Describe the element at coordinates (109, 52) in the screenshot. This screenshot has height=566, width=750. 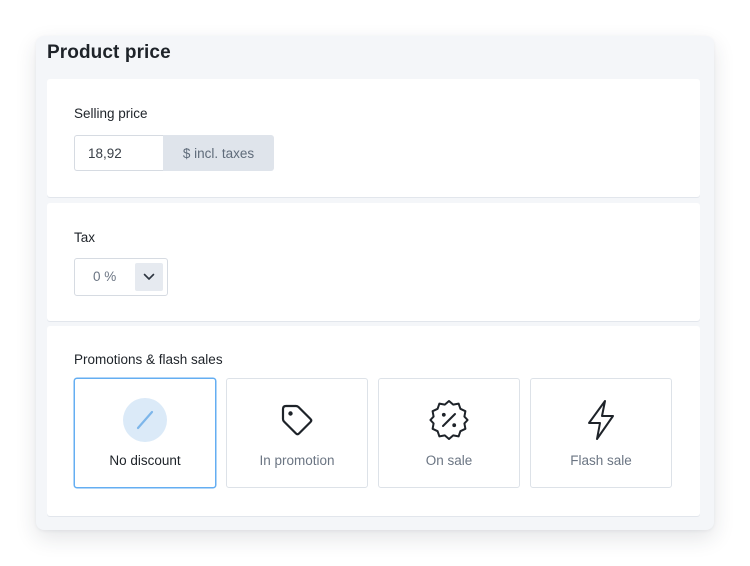
I see `card-title: Product price` at that location.